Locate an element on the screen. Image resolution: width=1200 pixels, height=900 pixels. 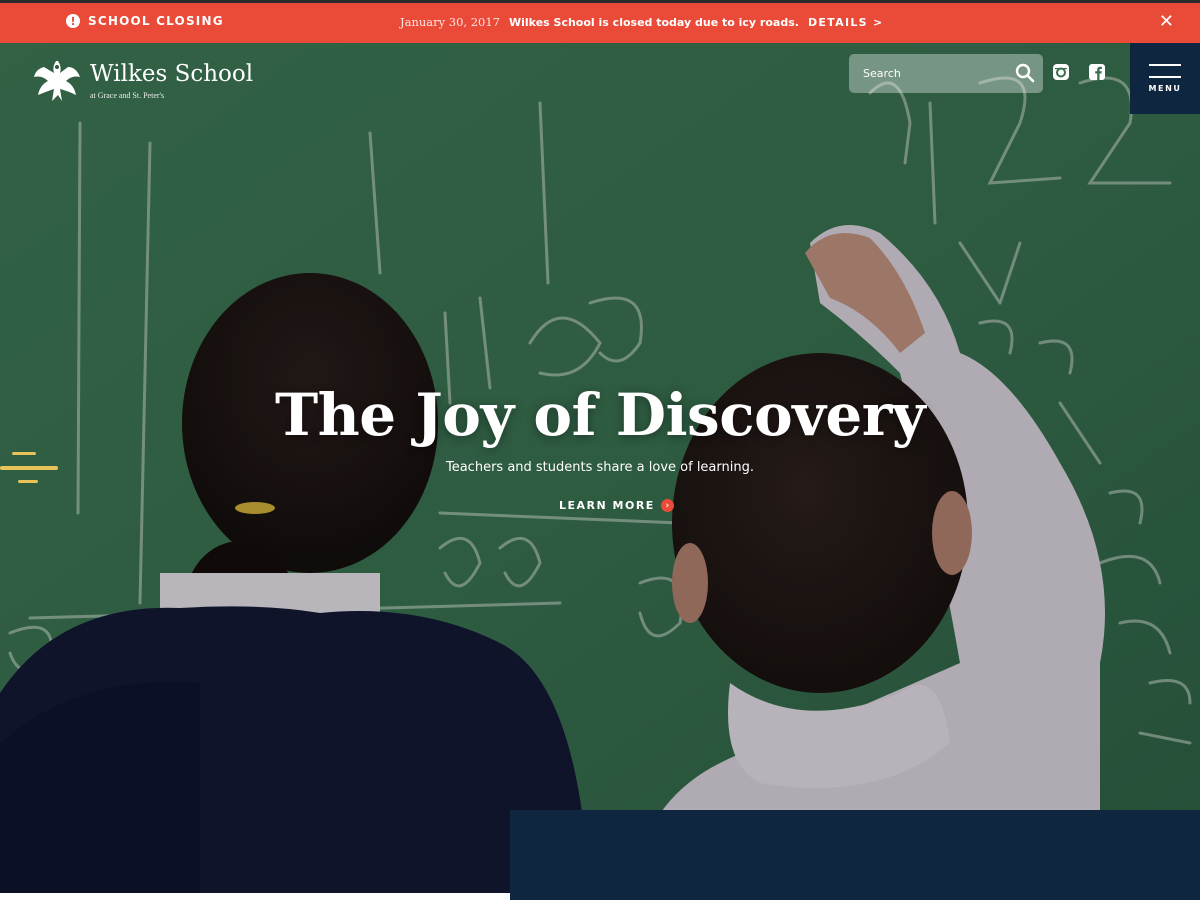
arrow-right-icon: › is located at coordinates (667, 505).